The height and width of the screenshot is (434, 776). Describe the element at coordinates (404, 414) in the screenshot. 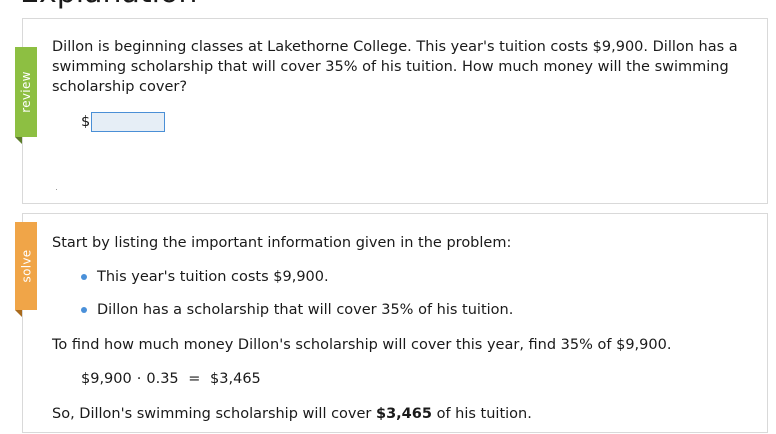

I see `conclusion-amount: $3,465` at that location.